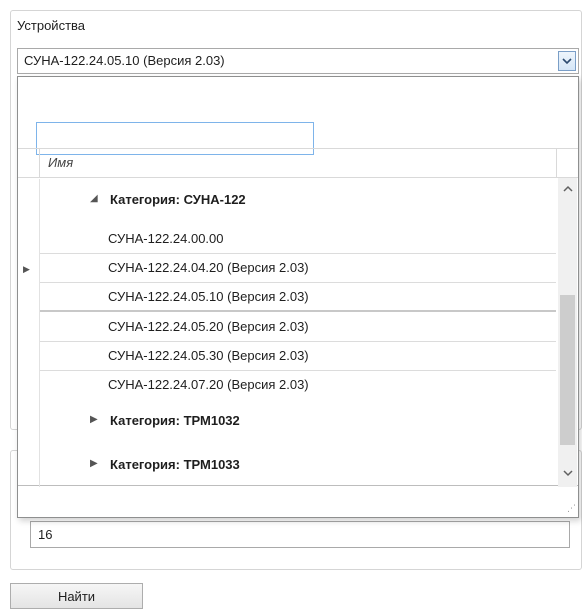 Image resolution: width=582 pixels, height=609 pixels. What do you see at coordinates (298, 422) in the screenshot?
I see `group-row: ▶ Категория: ТРМ1032` at bounding box center [298, 422].